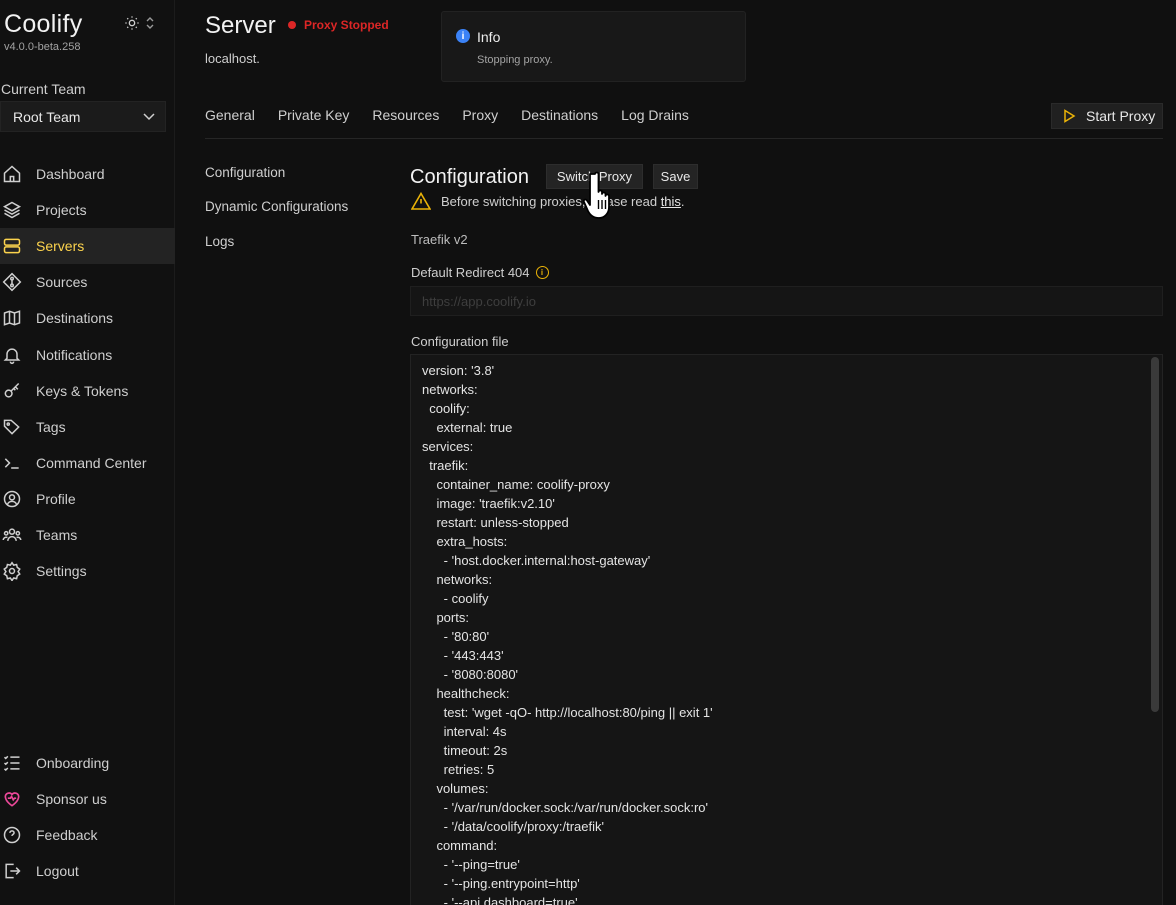 Image resolution: width=1176 pixels, height=905 pixels. I want to click on redirect-label-text: Default Redirect 404, so click(470, 272).